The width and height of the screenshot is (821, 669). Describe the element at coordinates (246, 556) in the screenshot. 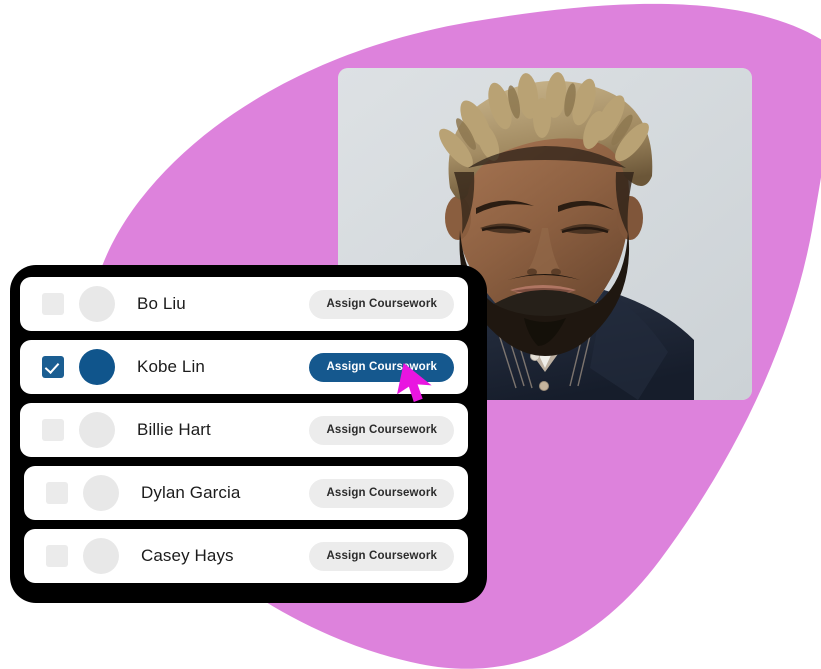

I see `roster-row: Casey Hays Assign Coursework` at that location.